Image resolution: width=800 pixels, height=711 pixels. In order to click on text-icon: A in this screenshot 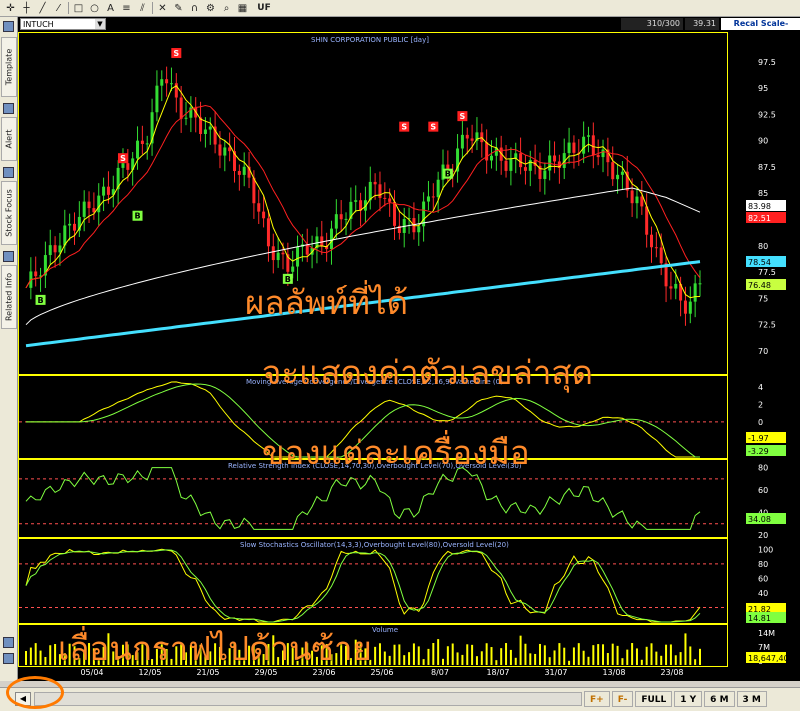, I will do `click(110, 8)`.